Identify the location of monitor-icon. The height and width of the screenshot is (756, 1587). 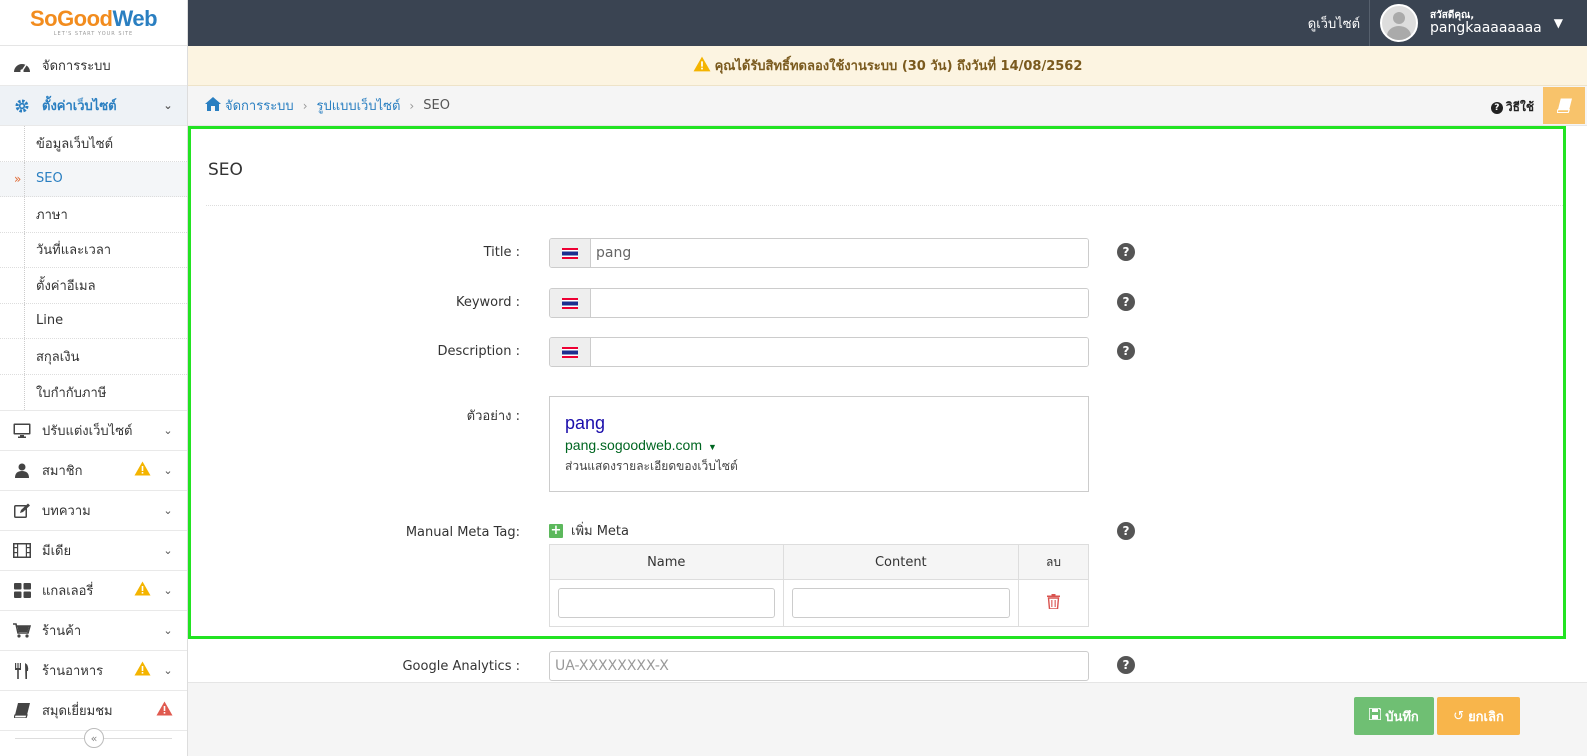
(22, 431).